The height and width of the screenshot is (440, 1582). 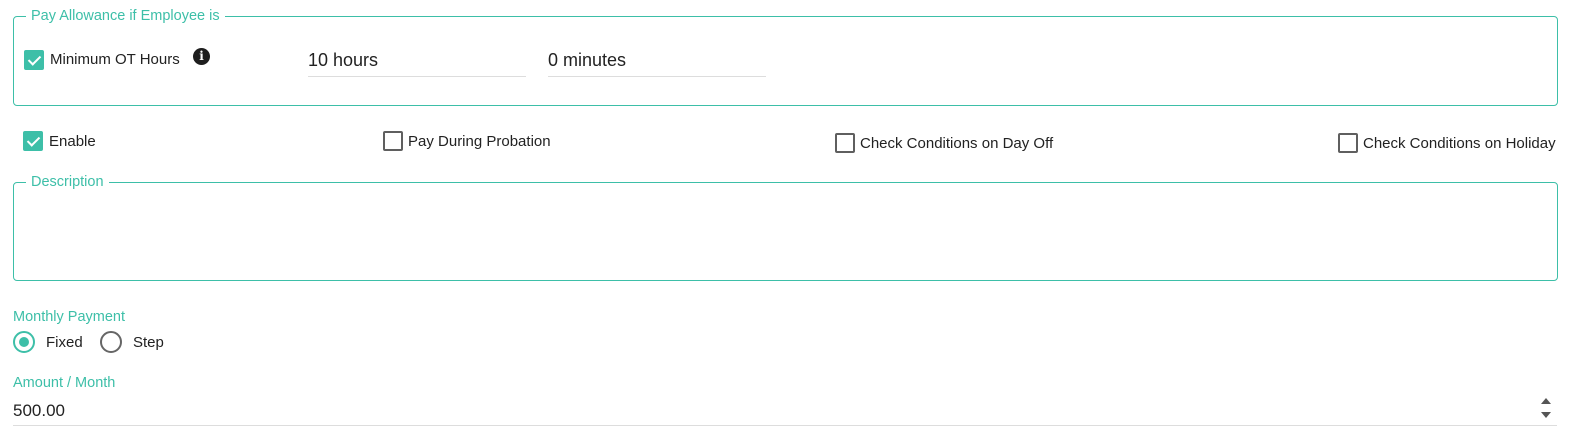 What do you see at coordinates (1546, 409) in the screenshot?
I see `amount-spinner` at bounding box center [1546, 409].